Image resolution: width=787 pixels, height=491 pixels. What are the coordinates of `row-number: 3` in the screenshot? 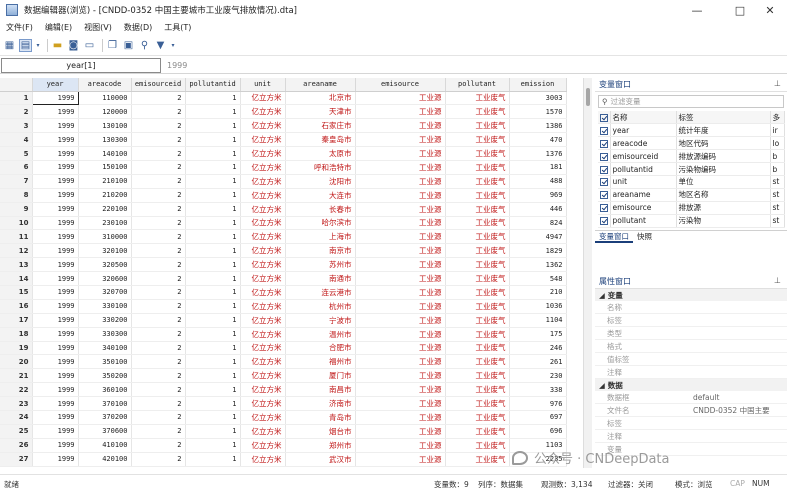 It's located at (16, 126).